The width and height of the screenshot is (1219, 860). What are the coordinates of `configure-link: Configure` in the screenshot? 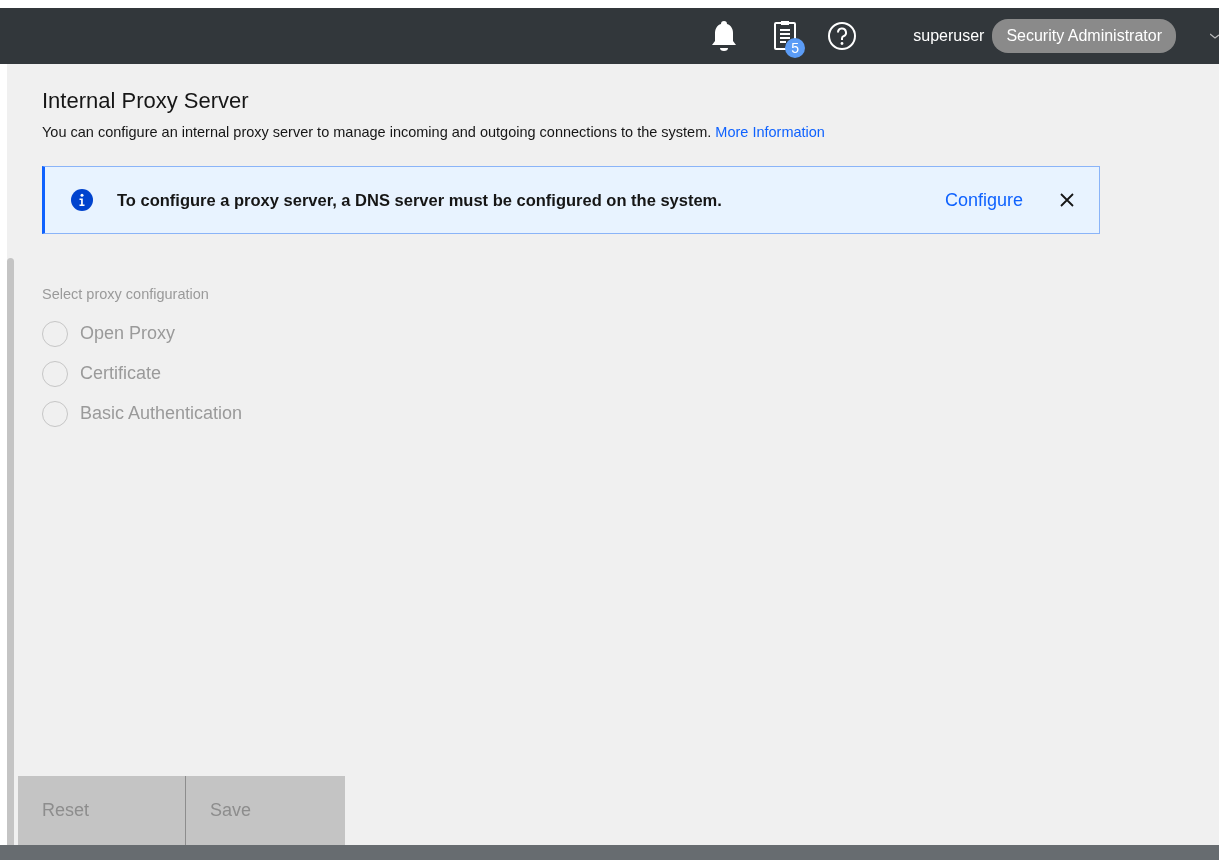 It's located at (983, 200).